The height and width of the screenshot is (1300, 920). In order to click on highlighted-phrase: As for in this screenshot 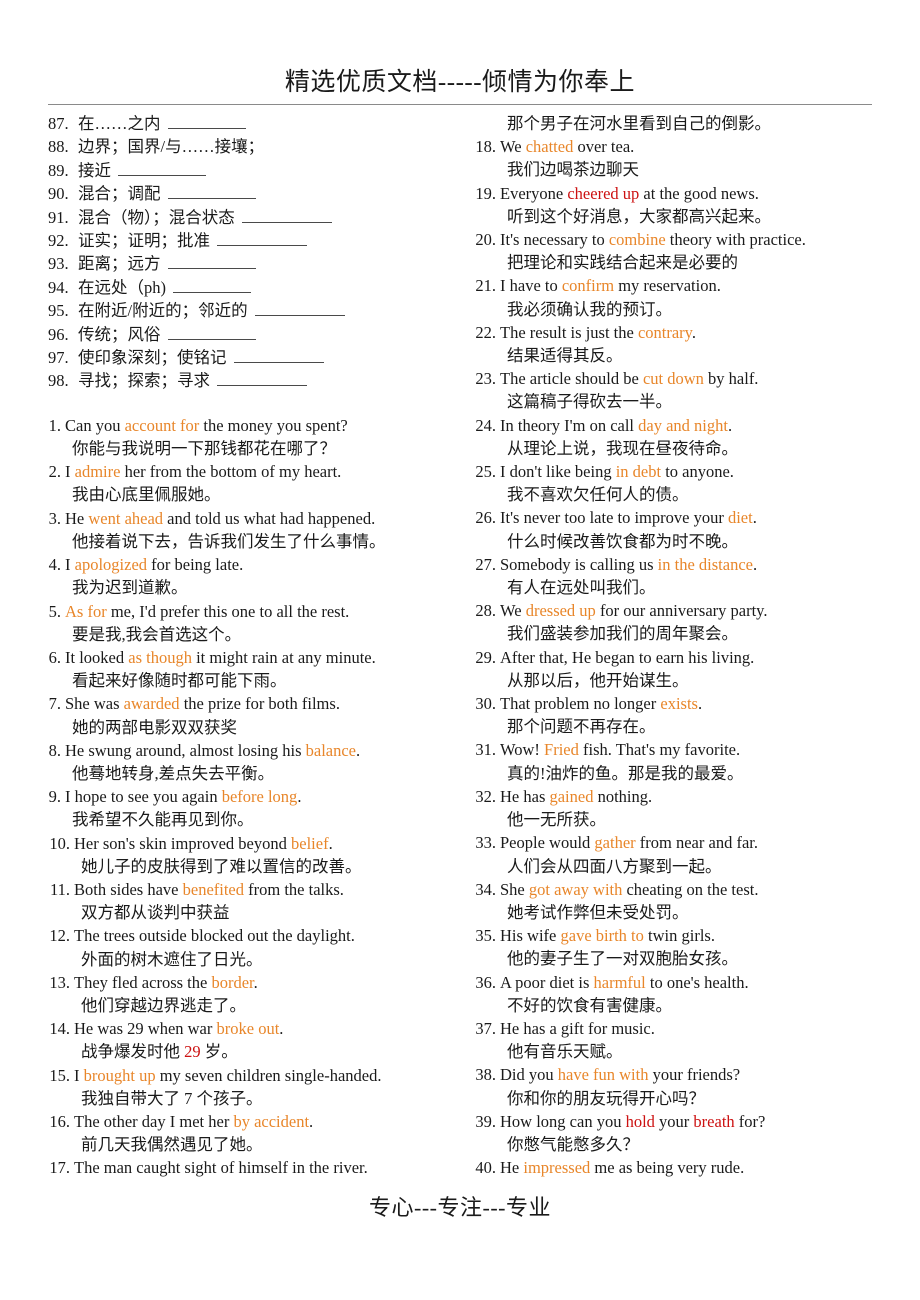, I will do `click(86, 611)`.